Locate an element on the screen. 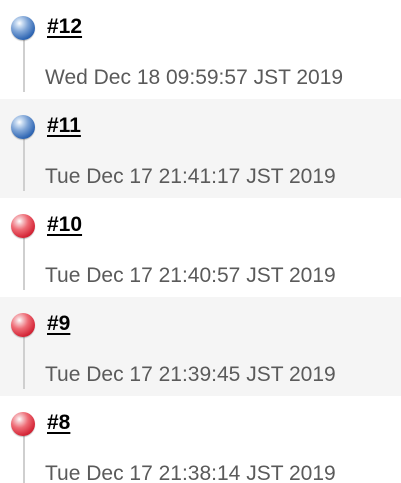 The width and height of the screenshot is (401, 483). build-timestamp: Tue Dec 17 21:41:17 JST 2019 is located at coordinates (190, 176).